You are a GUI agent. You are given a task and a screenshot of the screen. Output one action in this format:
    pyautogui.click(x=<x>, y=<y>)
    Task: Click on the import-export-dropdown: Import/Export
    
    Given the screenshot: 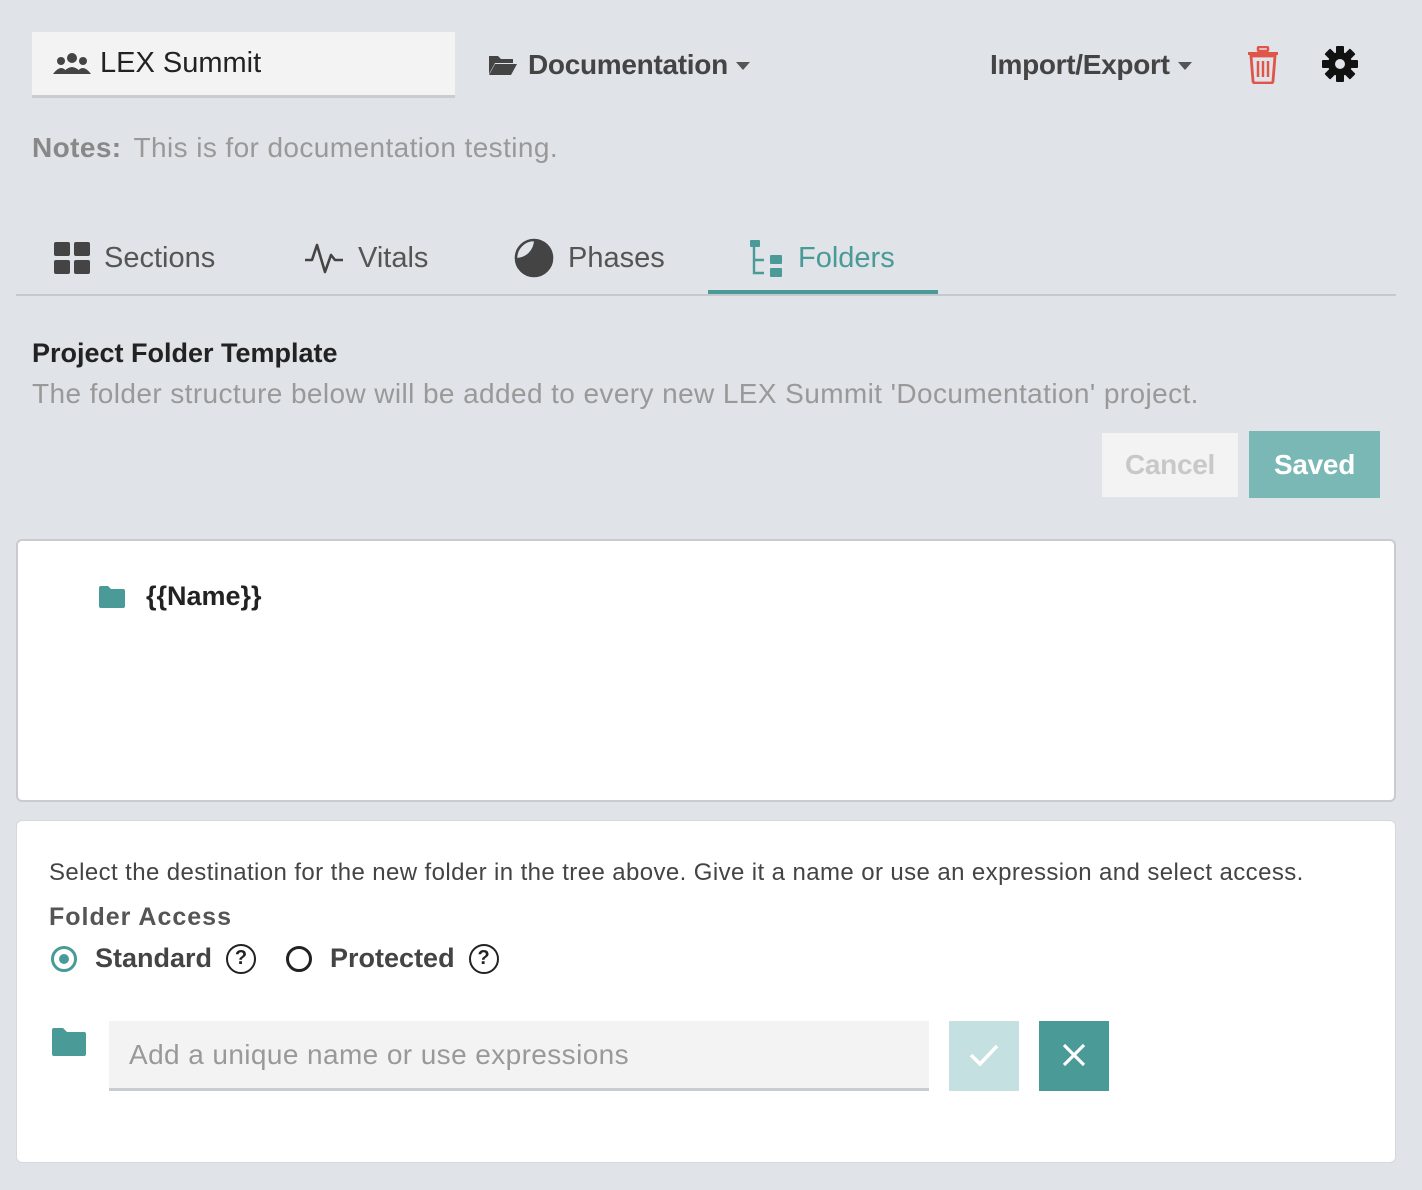 What is the action you would take?
    pyautogui.click(x=1091, y=65)
    